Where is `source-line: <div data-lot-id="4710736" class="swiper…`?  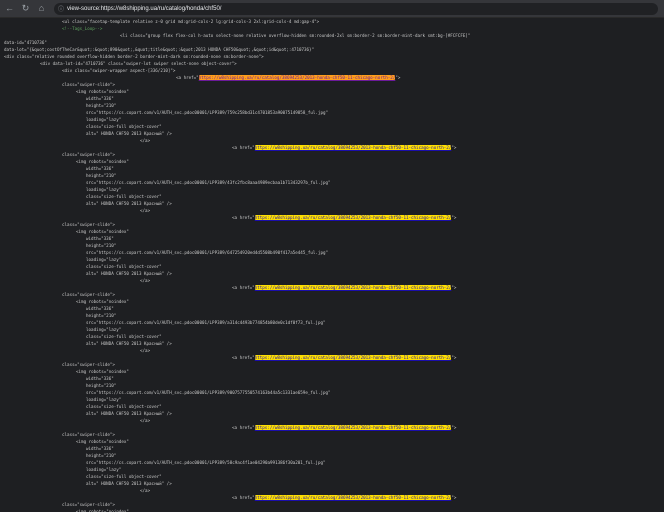
source-line: <div data-lot-id="4710736" class="swiper… is located at coordinates (138, 63).